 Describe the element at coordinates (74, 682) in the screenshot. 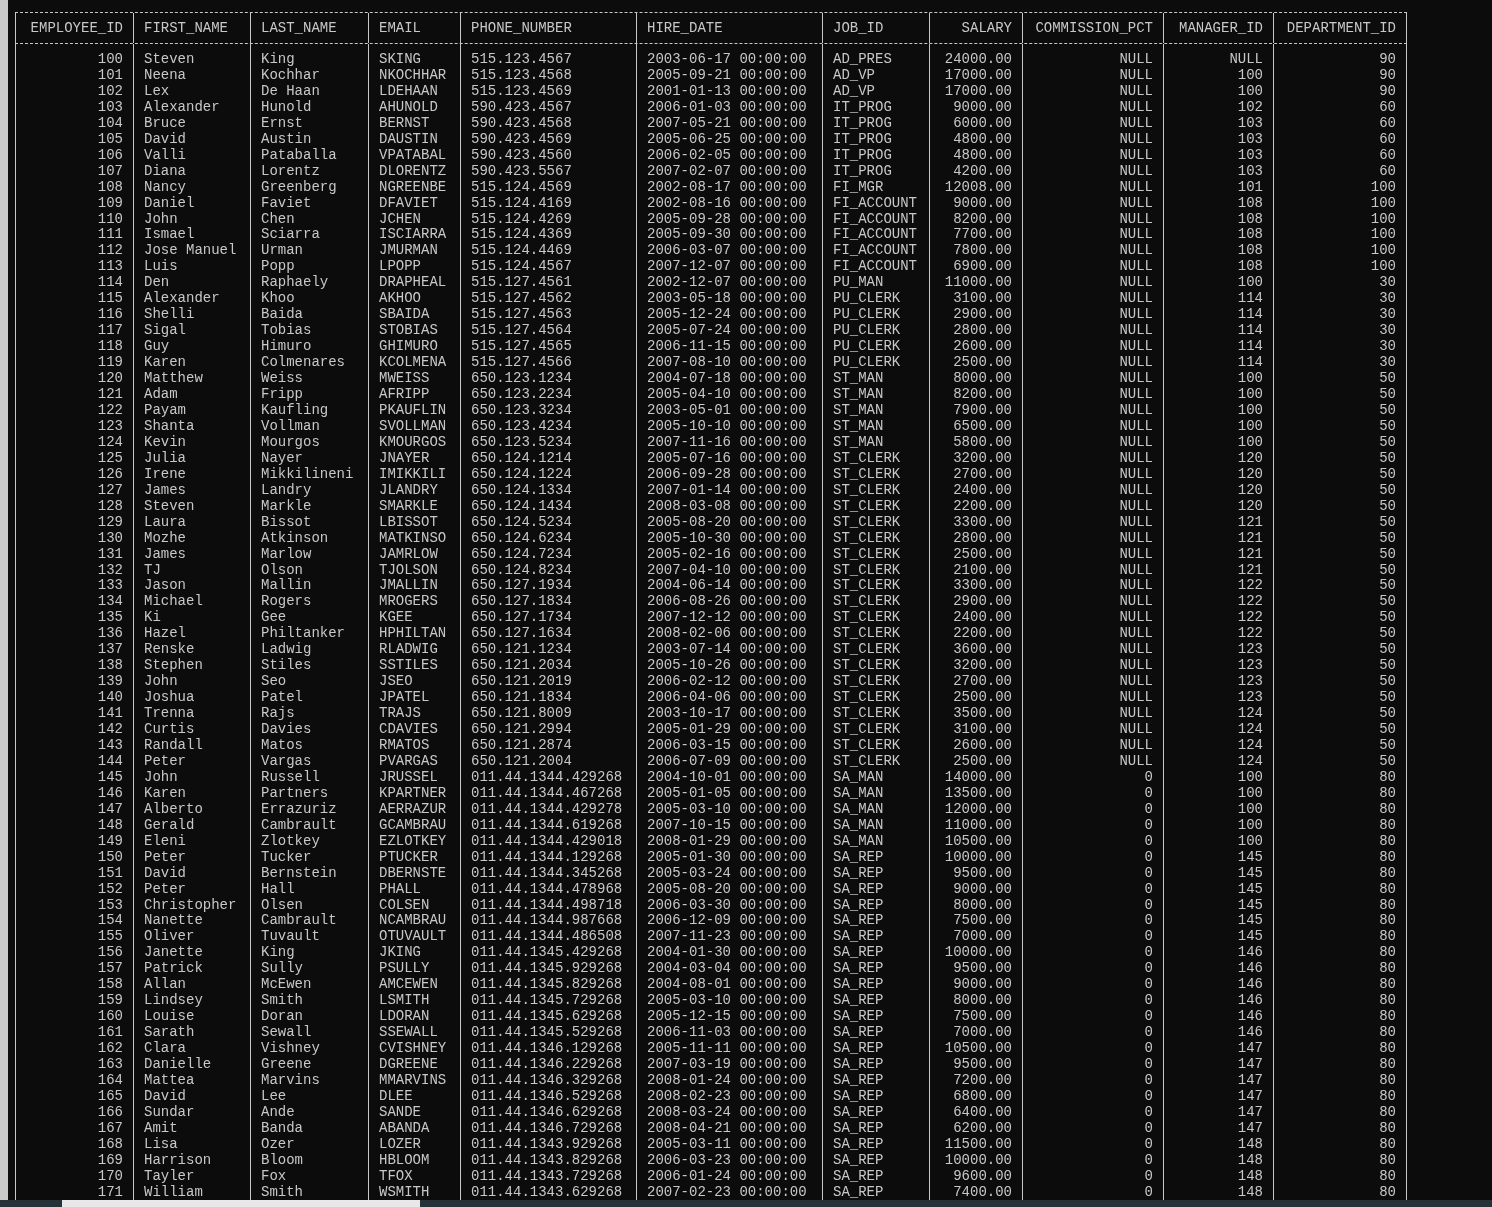

I see `table-cell: 139` at that location.